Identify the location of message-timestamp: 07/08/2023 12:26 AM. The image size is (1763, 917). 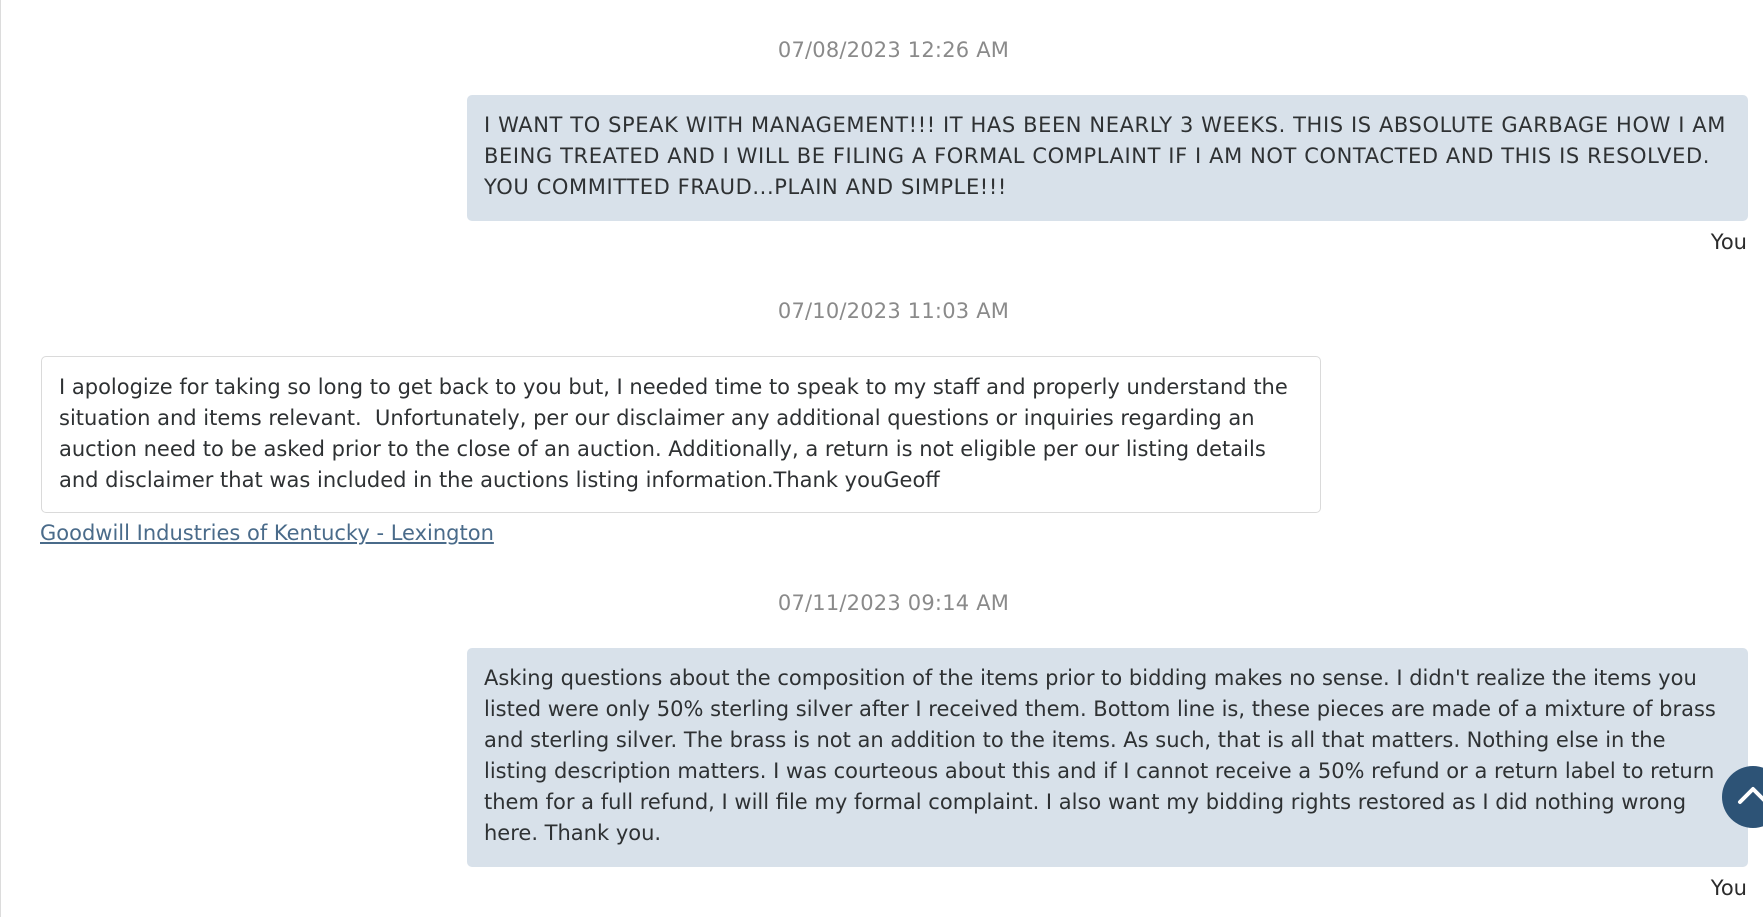
(893, 50).